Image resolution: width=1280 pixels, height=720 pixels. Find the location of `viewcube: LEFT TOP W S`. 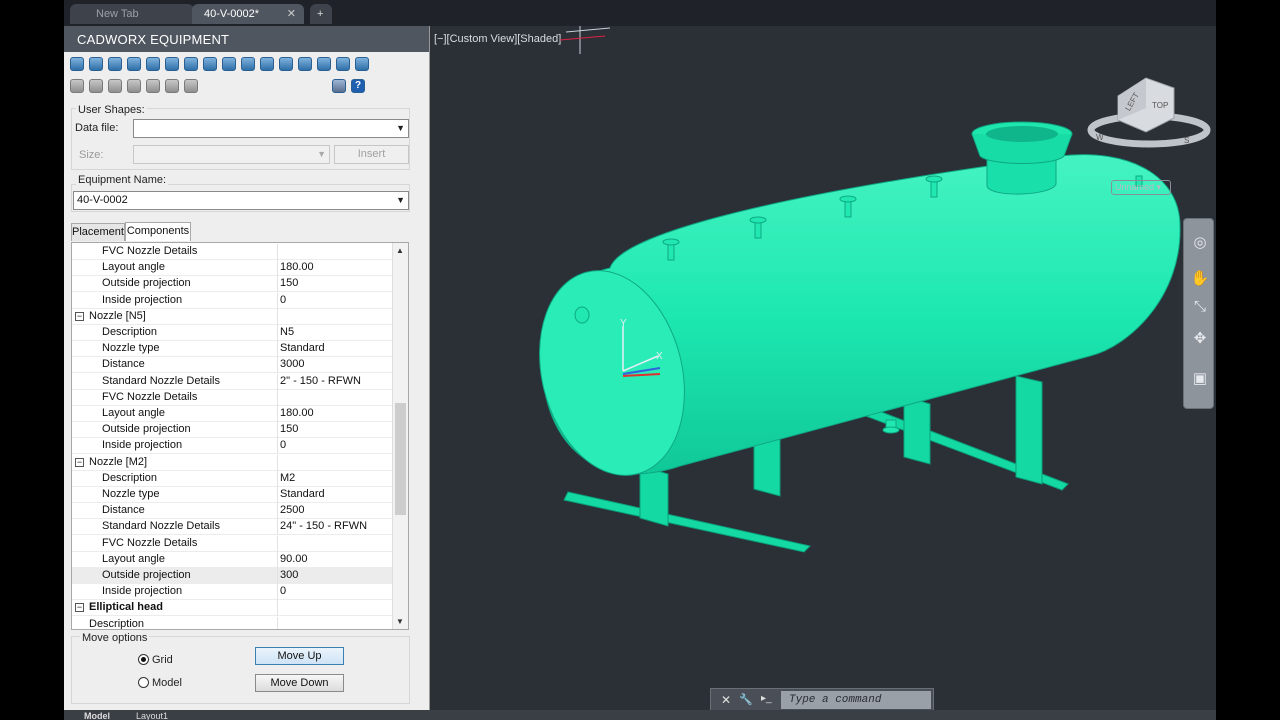

viewcube: LEFT TOP W S is located at coordinates (1149, 112).